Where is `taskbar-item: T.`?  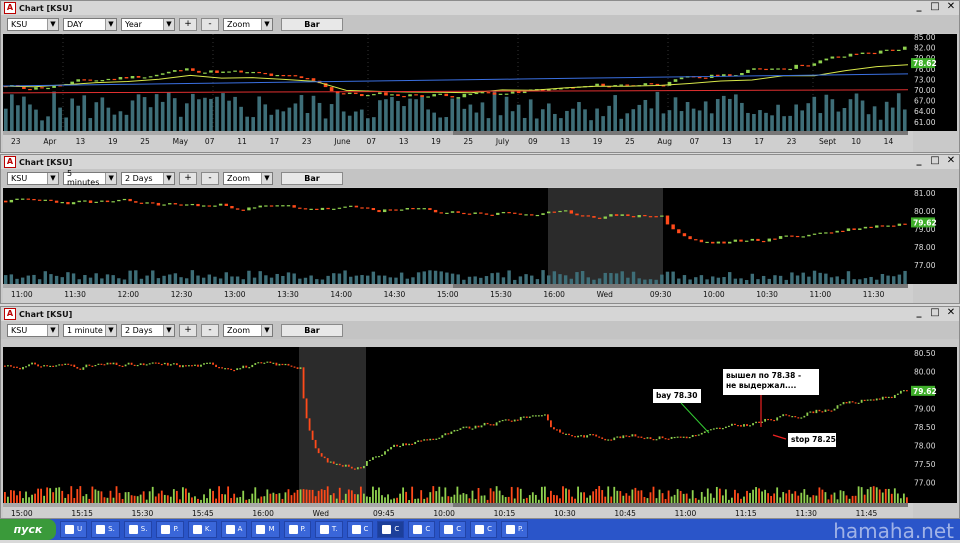
taskbar-item: T. is located at coordinates (328, 529).